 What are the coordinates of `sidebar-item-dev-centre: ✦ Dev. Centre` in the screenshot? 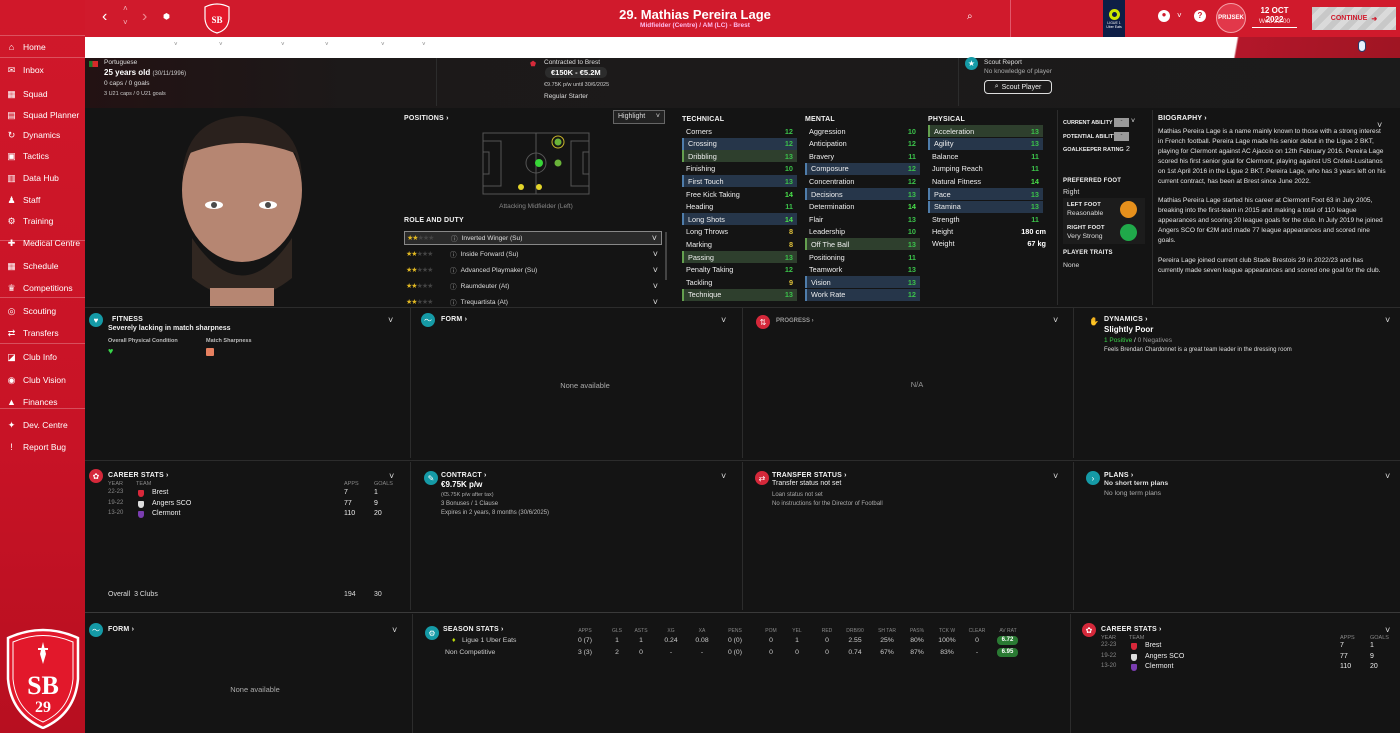 It's located at (42, 425).